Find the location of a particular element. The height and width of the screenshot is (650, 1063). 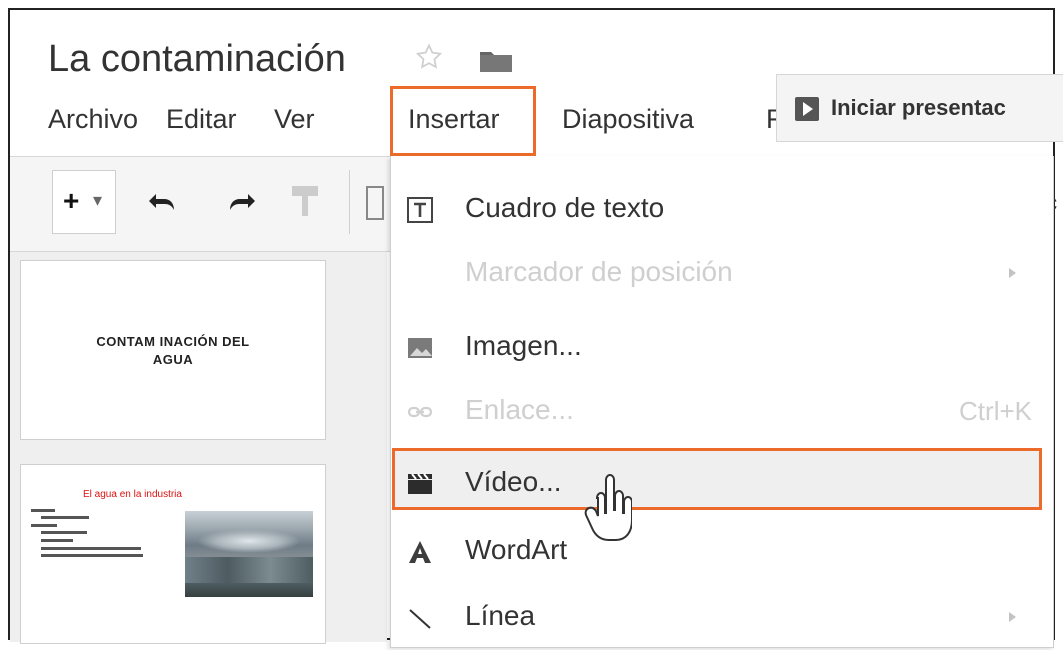

paint-format-icon is located at coordinates (305, 201).